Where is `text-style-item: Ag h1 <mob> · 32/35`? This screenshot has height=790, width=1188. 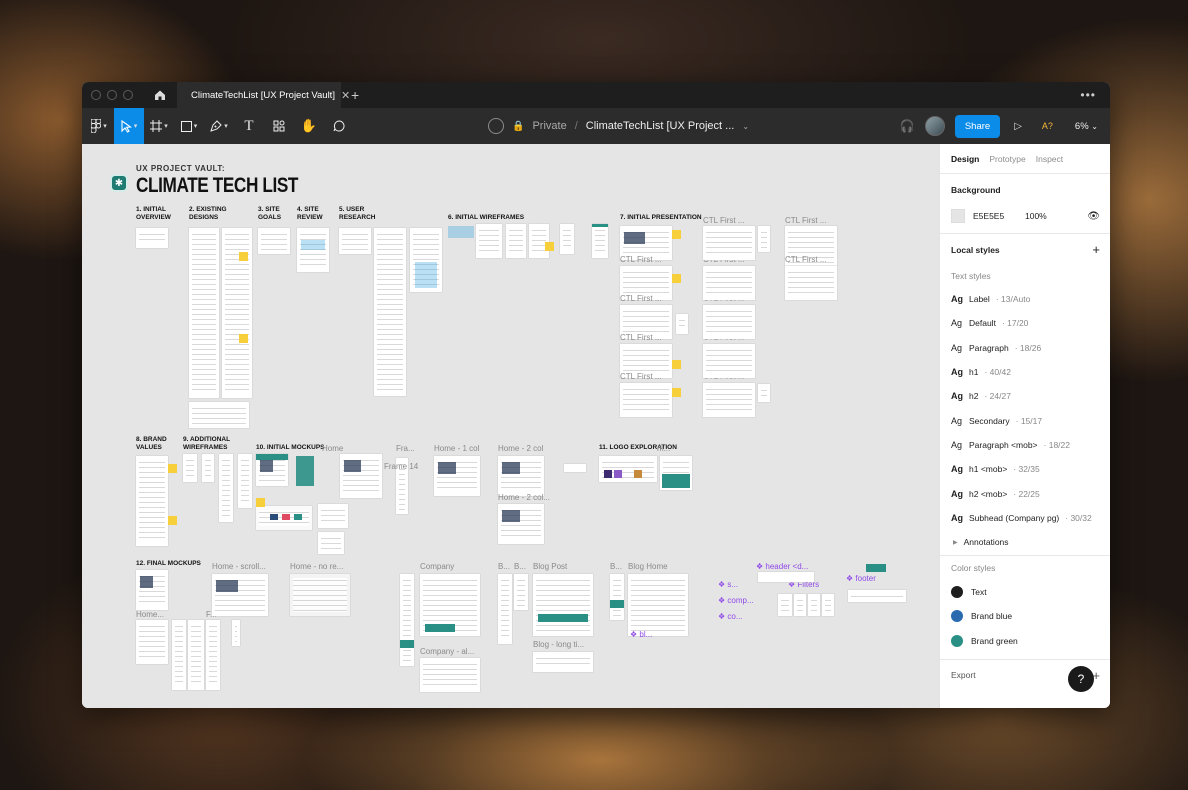
text-style-item: Ag h1 <mob> · 32/35 is located at coordinates (1025, 469).